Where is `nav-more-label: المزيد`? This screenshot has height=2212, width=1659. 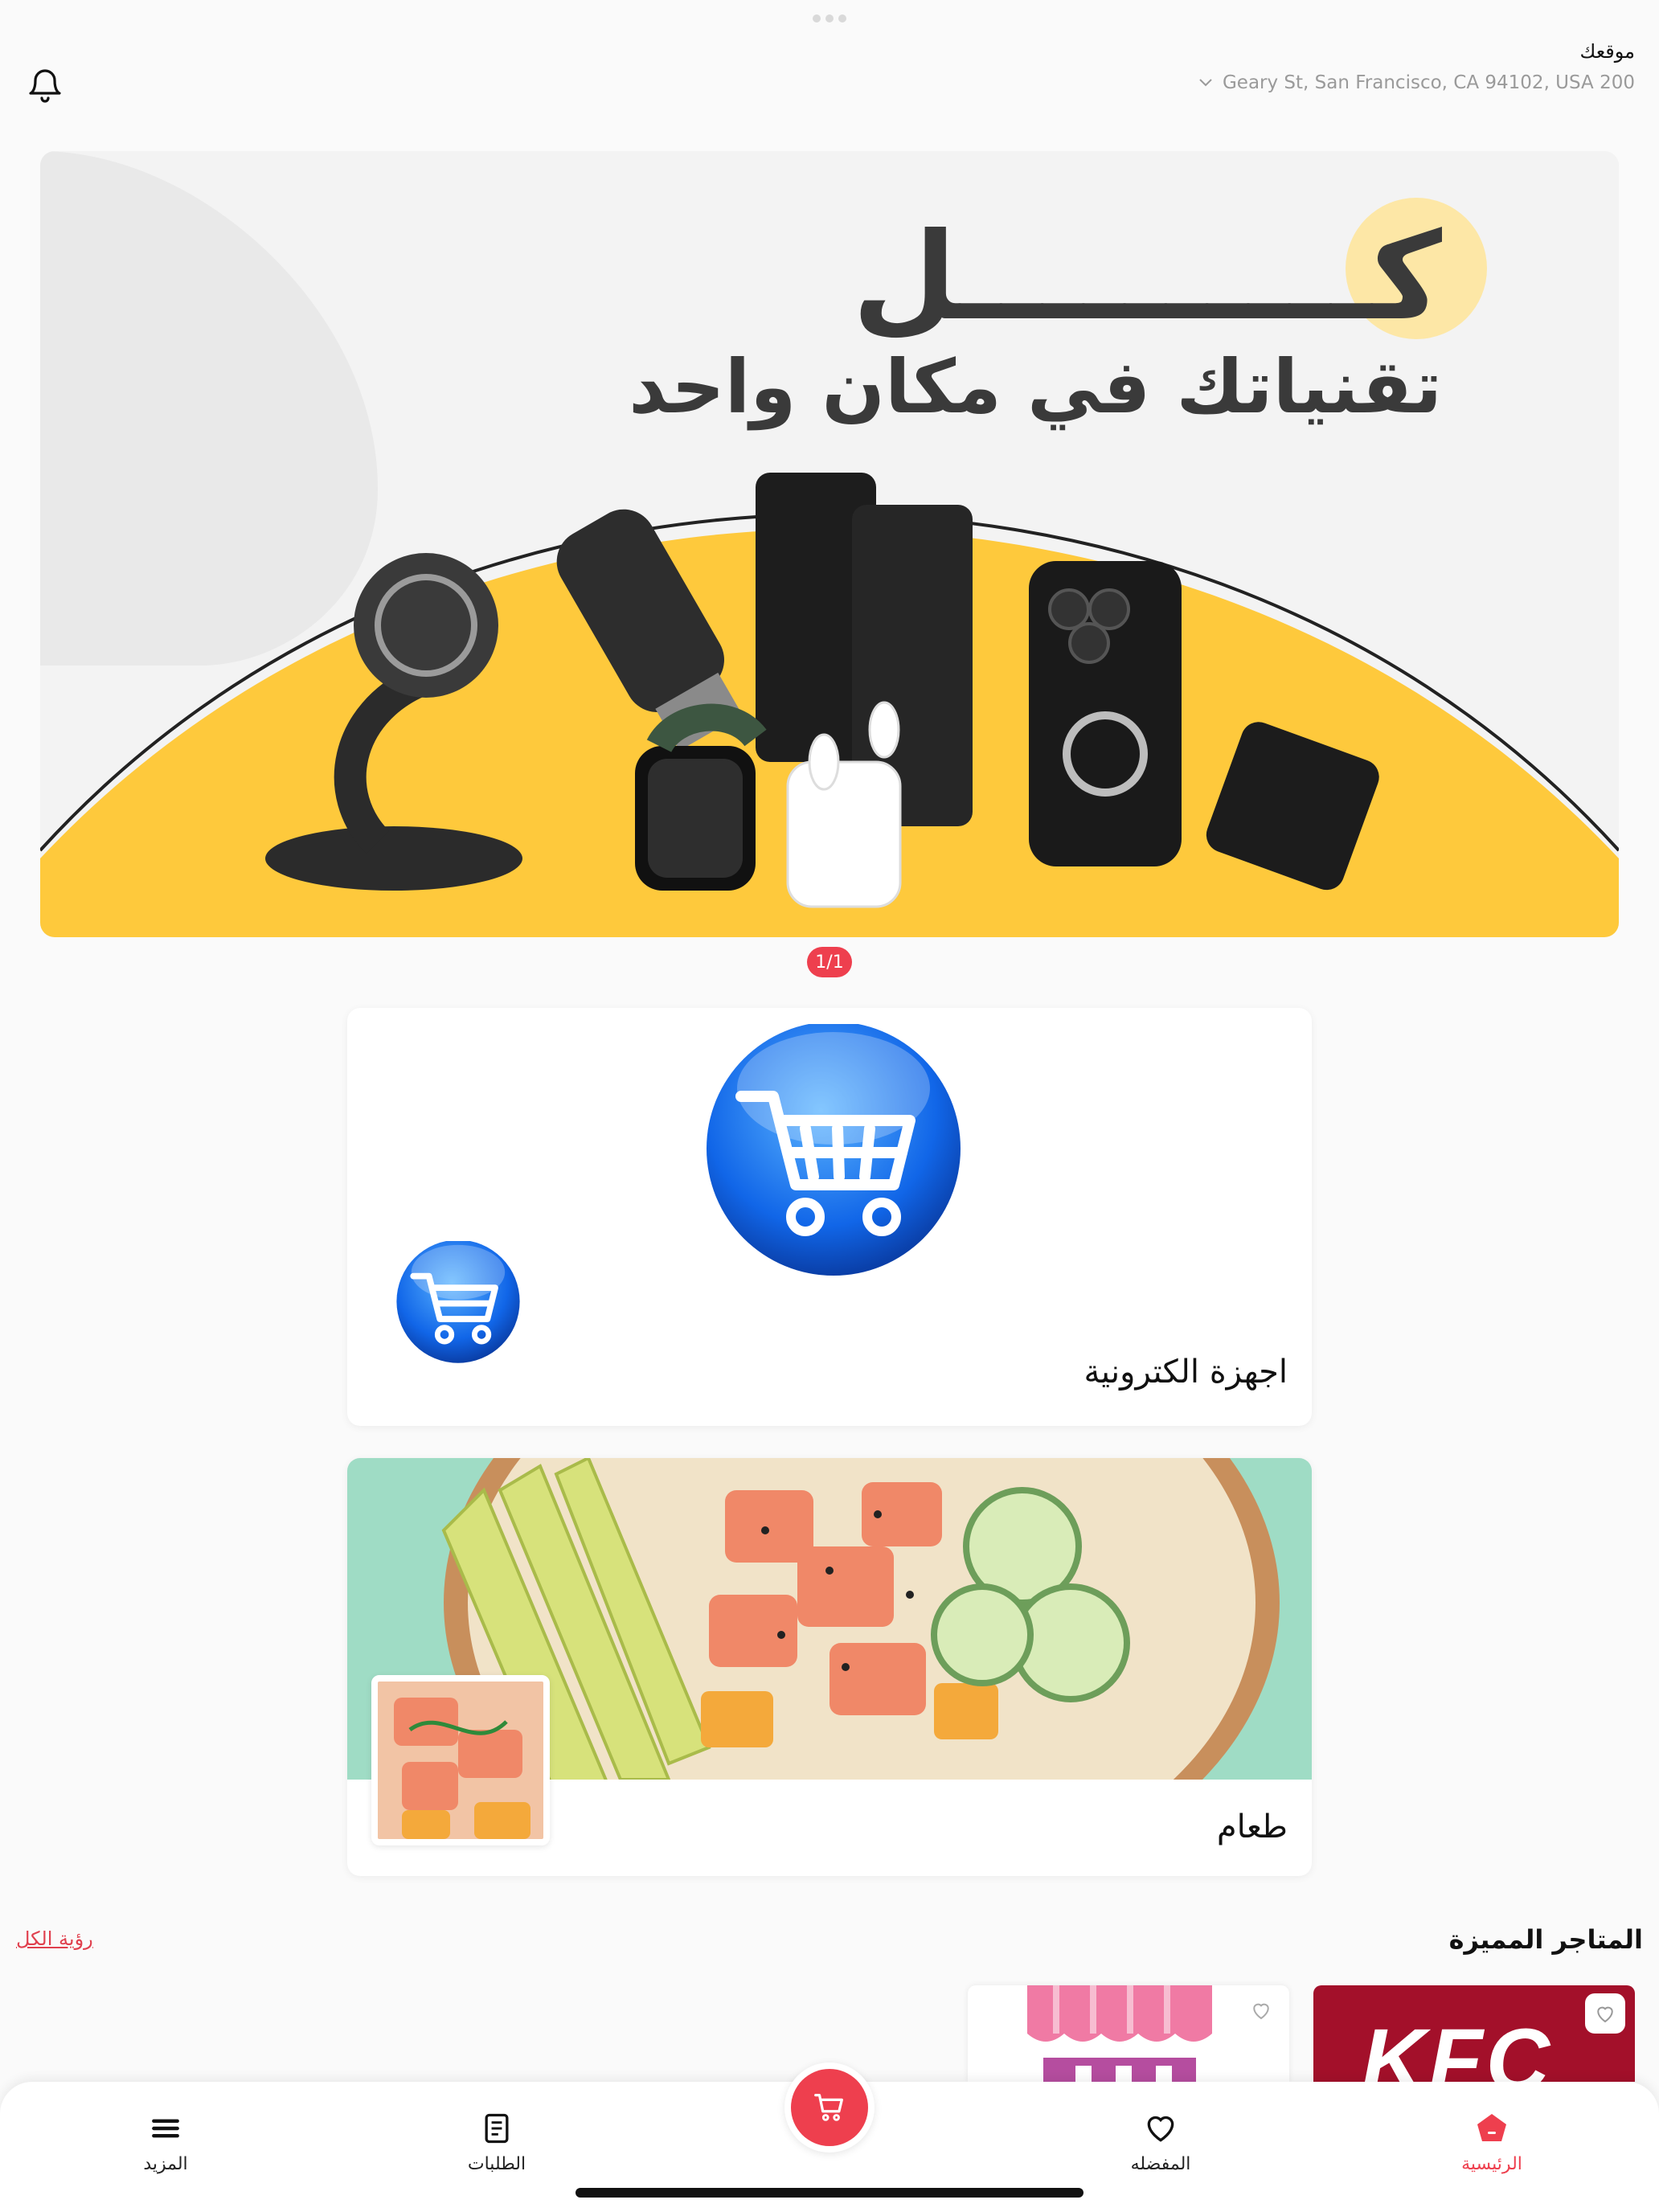 nav-more-label: المزيد is located at coordinates (165, 2164).